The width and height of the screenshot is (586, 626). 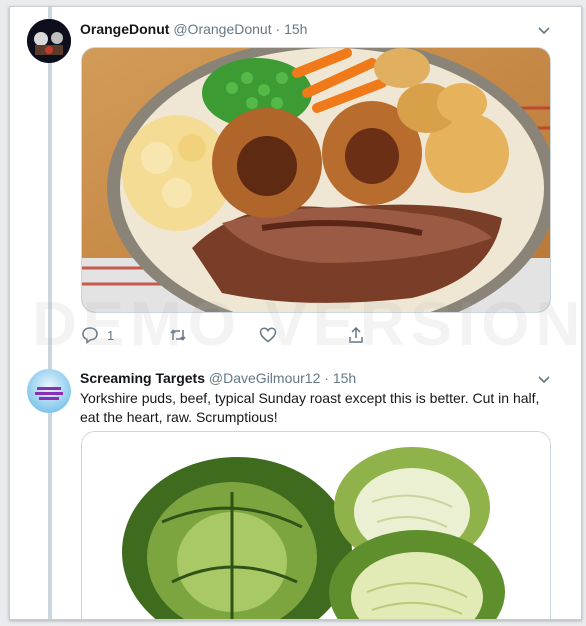 I want to click on retweet-icon, so click(x=178, y=335).